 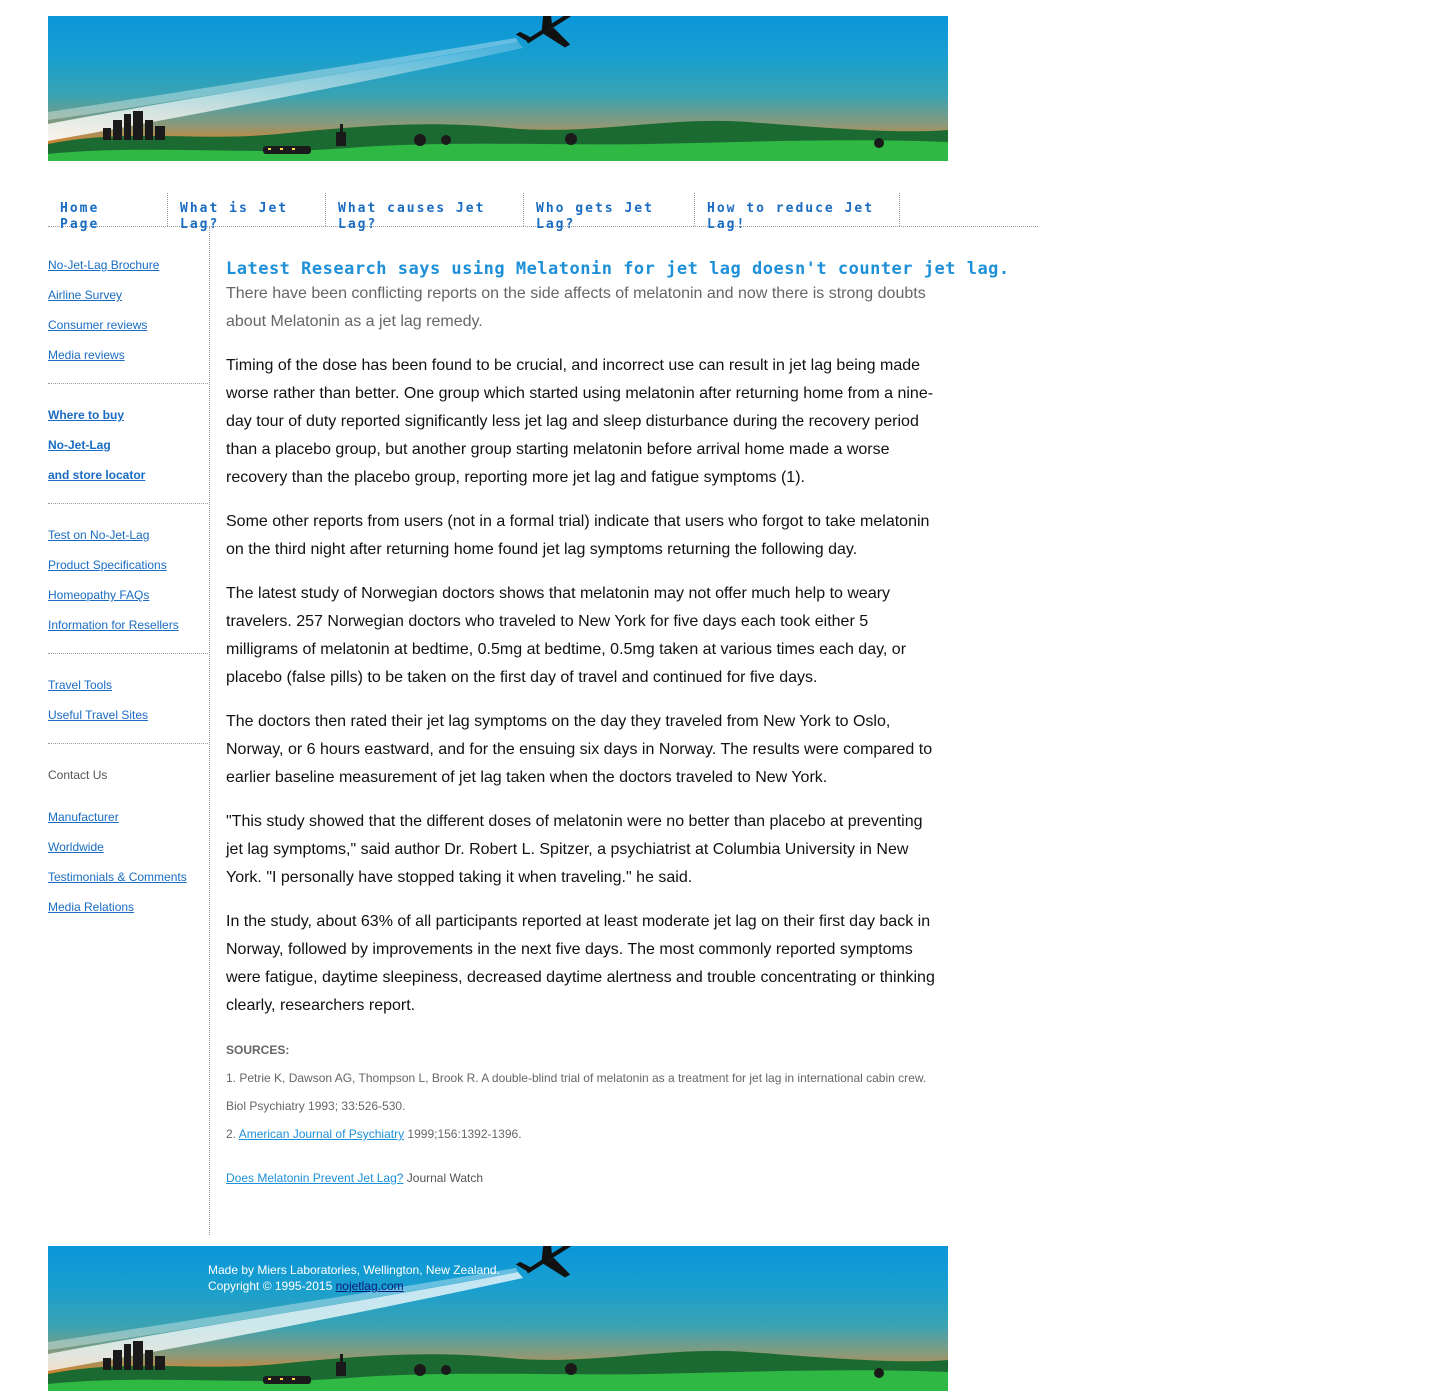 What do you see at coordinates (76, 847) in the screenshot?
I see `sidebar-link-worldwide: Worldwide` at bounding box center [76, 847].